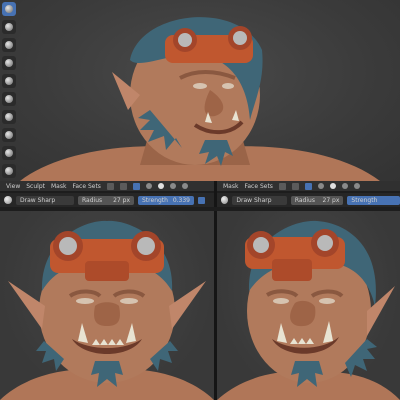 The image size is (400, 400). I want to click on inflate-brush-icon-glyph, so click(9, 99).